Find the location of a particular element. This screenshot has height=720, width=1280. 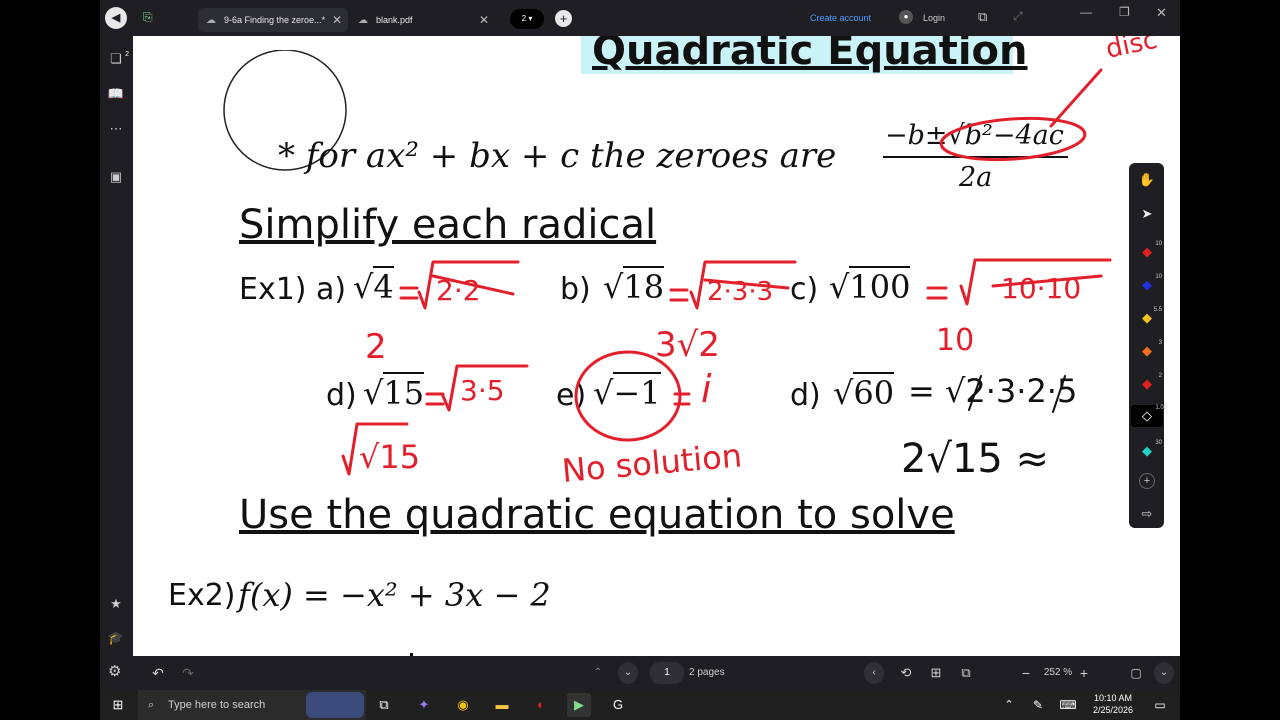

book-icon: 📖 is located at coordinates (116, 94).